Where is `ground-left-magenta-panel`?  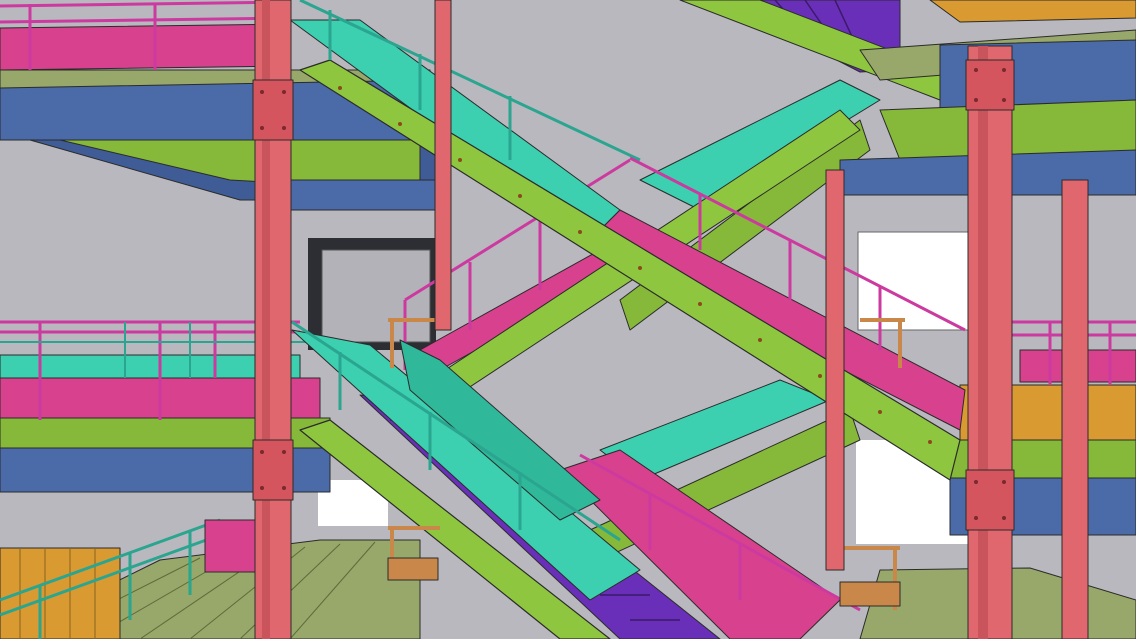
ground-left-magenta-panel is located at coordinates (230, 546).